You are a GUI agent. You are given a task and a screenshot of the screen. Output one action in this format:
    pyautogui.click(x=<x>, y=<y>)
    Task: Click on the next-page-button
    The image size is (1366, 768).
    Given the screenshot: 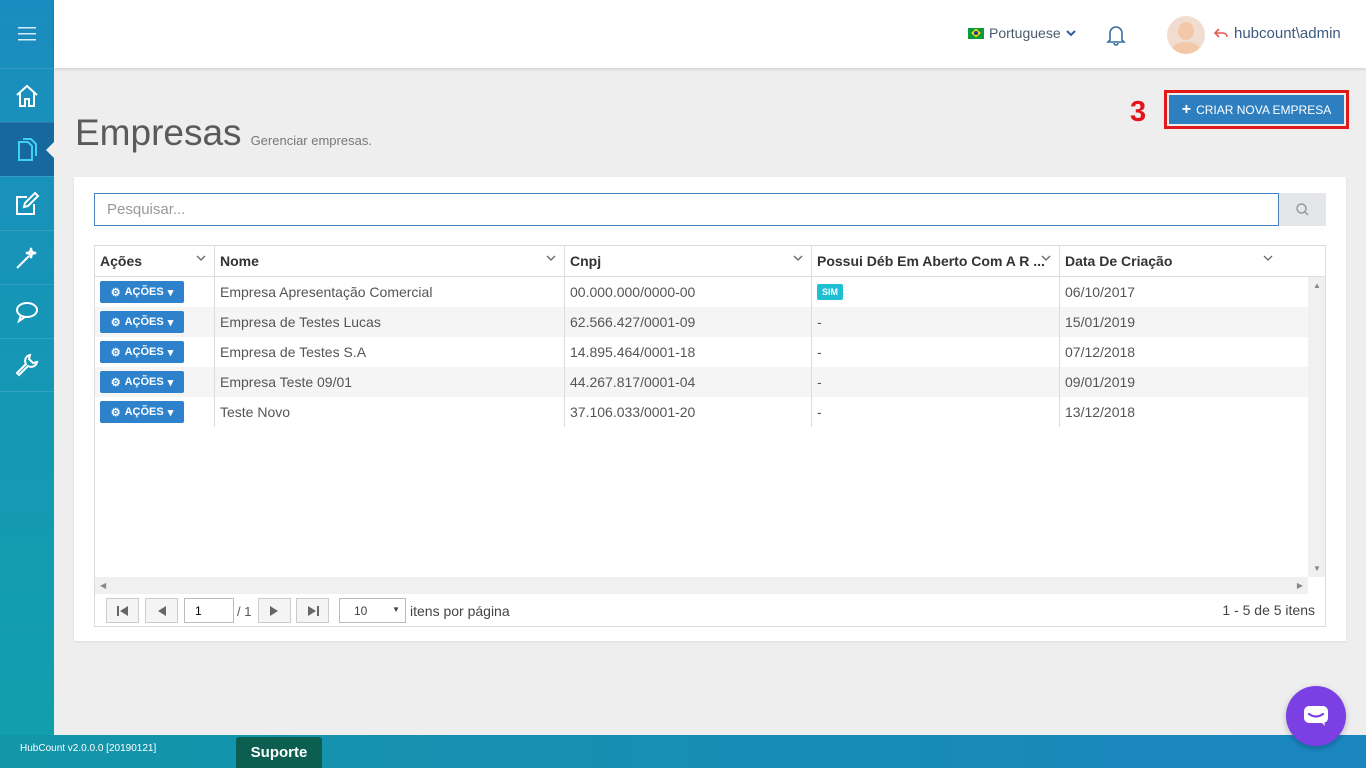 What is the action you would take?
    pyautogui.click(x=274, y=610)
    